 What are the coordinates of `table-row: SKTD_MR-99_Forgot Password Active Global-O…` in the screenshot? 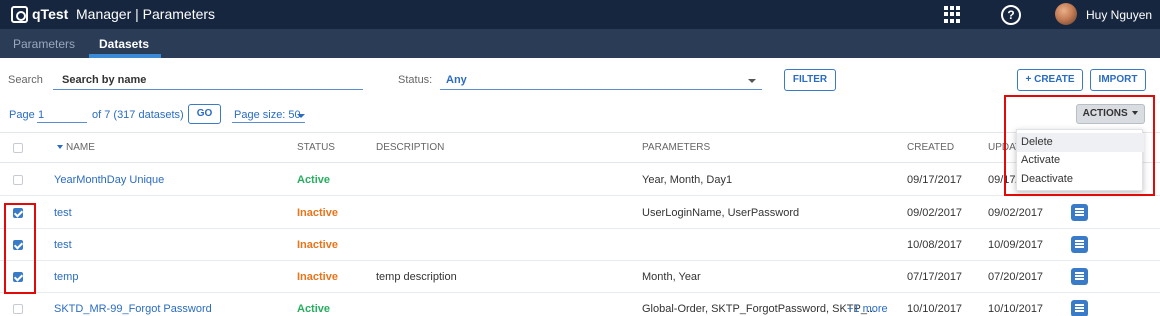 It's located at (580, 304).